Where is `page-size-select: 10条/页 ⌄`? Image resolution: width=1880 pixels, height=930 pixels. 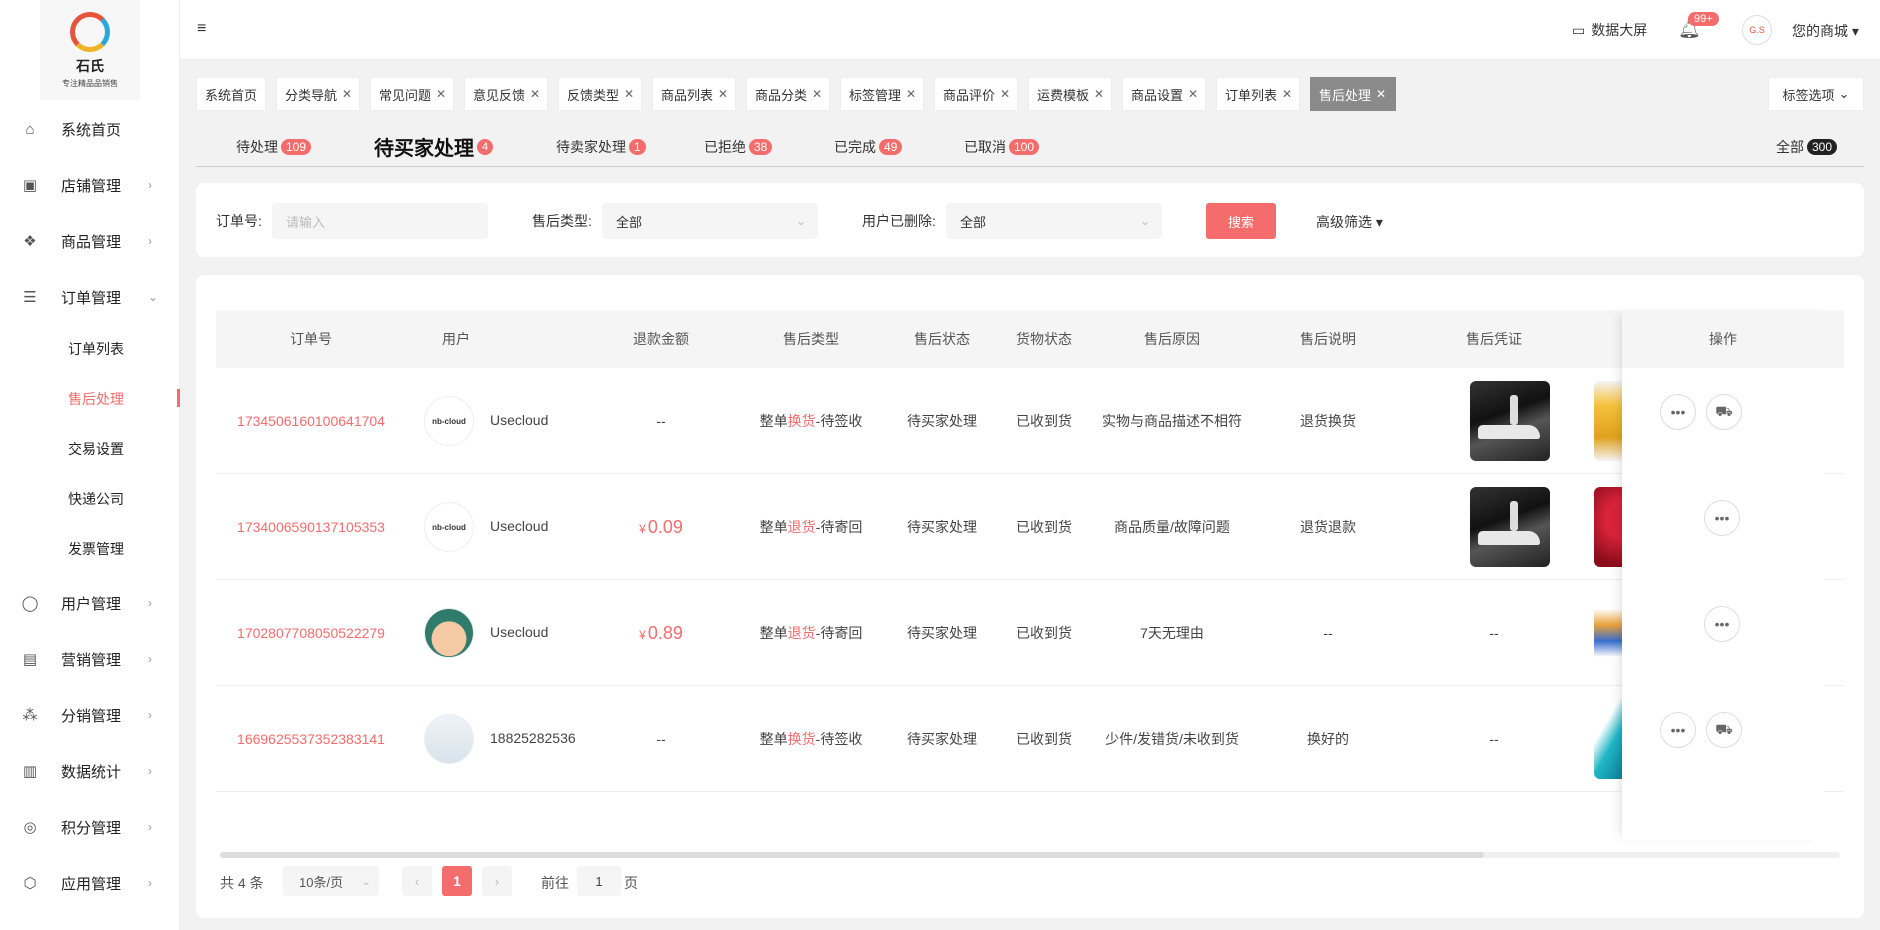
page-size-select: 10条/页 ⌄ is located at coordinates (331, 881).